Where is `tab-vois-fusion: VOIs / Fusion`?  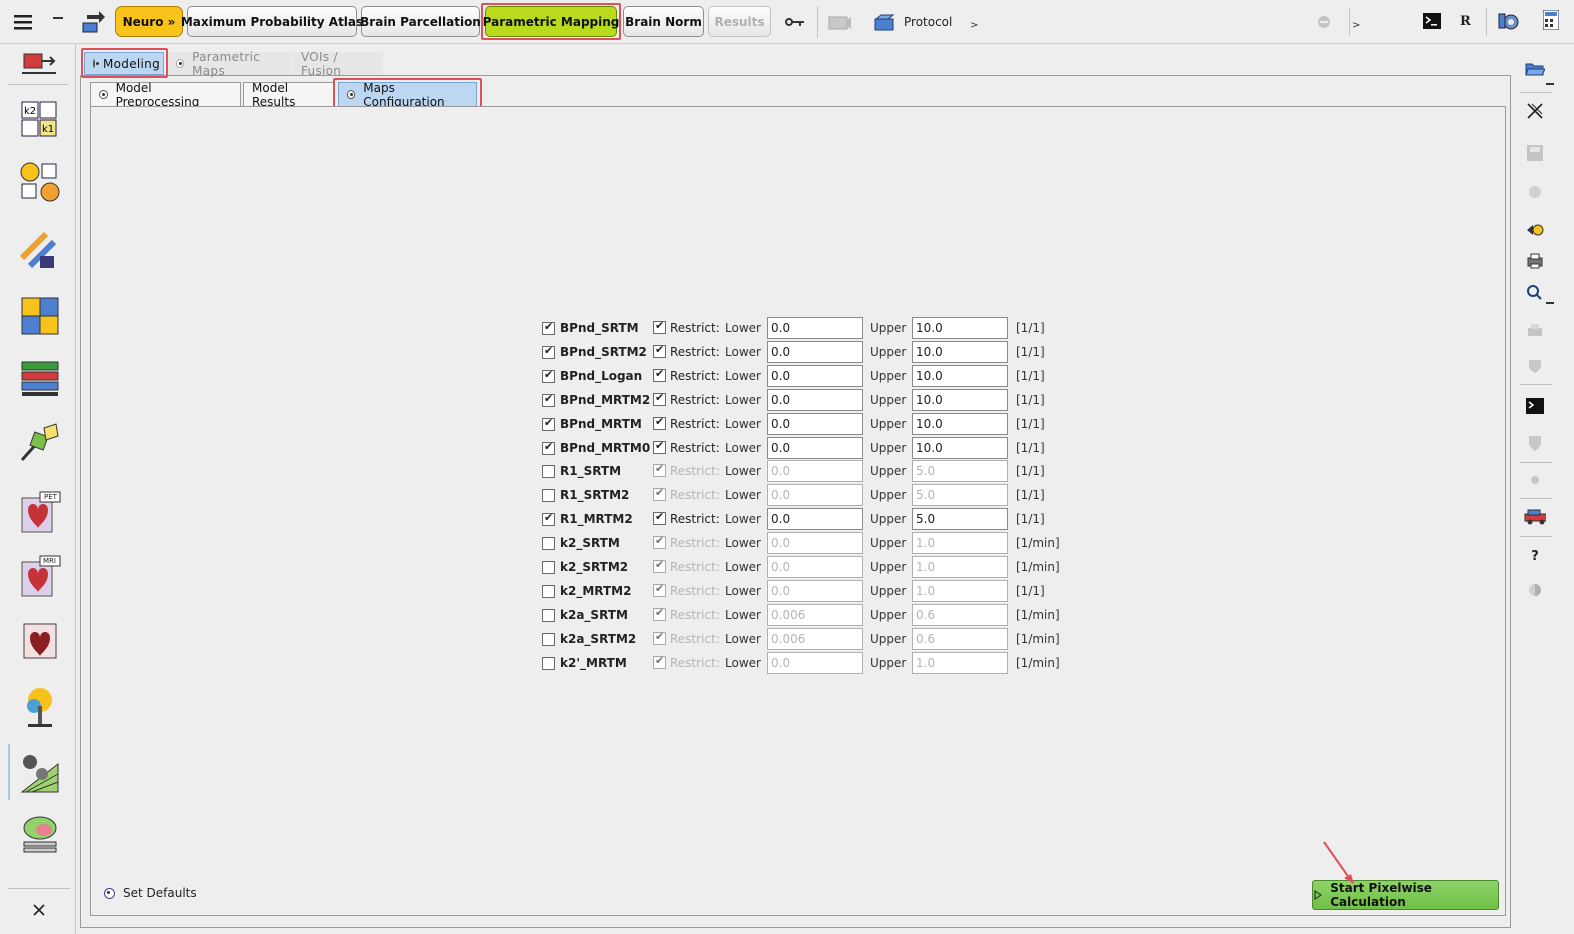
tab-vois-fusion: VOIs / Fusion is located at coordinates (338, 64).